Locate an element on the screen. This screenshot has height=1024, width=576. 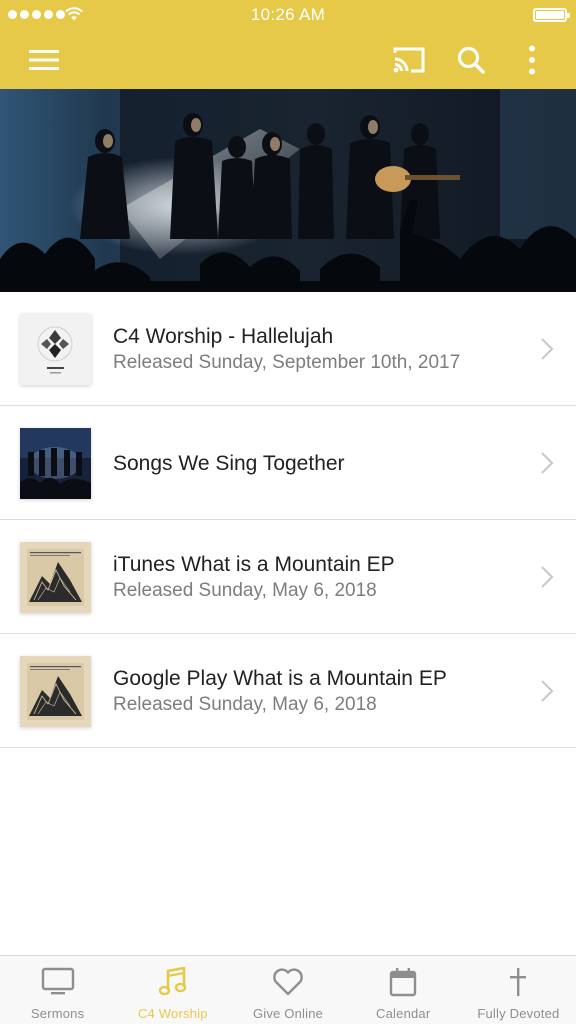
more-vertical-icon is located at coordinates (532, 59).